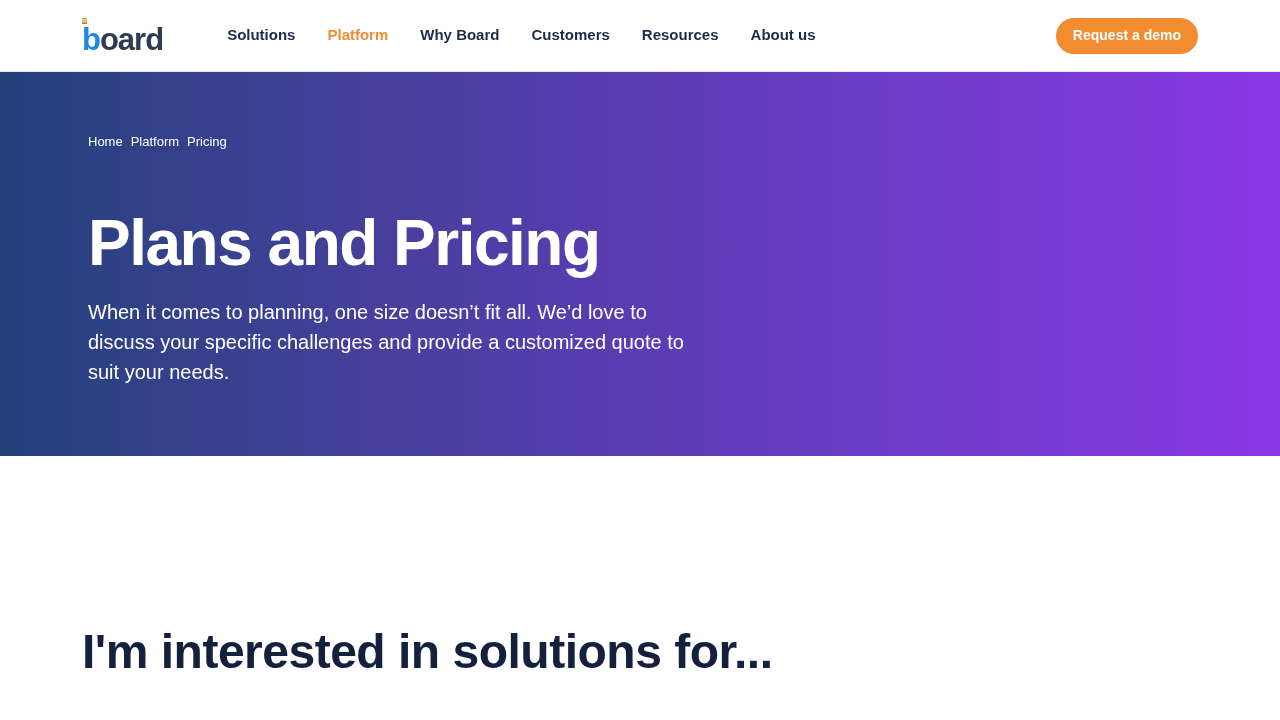 Image resolution: width=1280 pixels, height=720 pixels. I want to click on color-bars-icon, so click(84, 21).